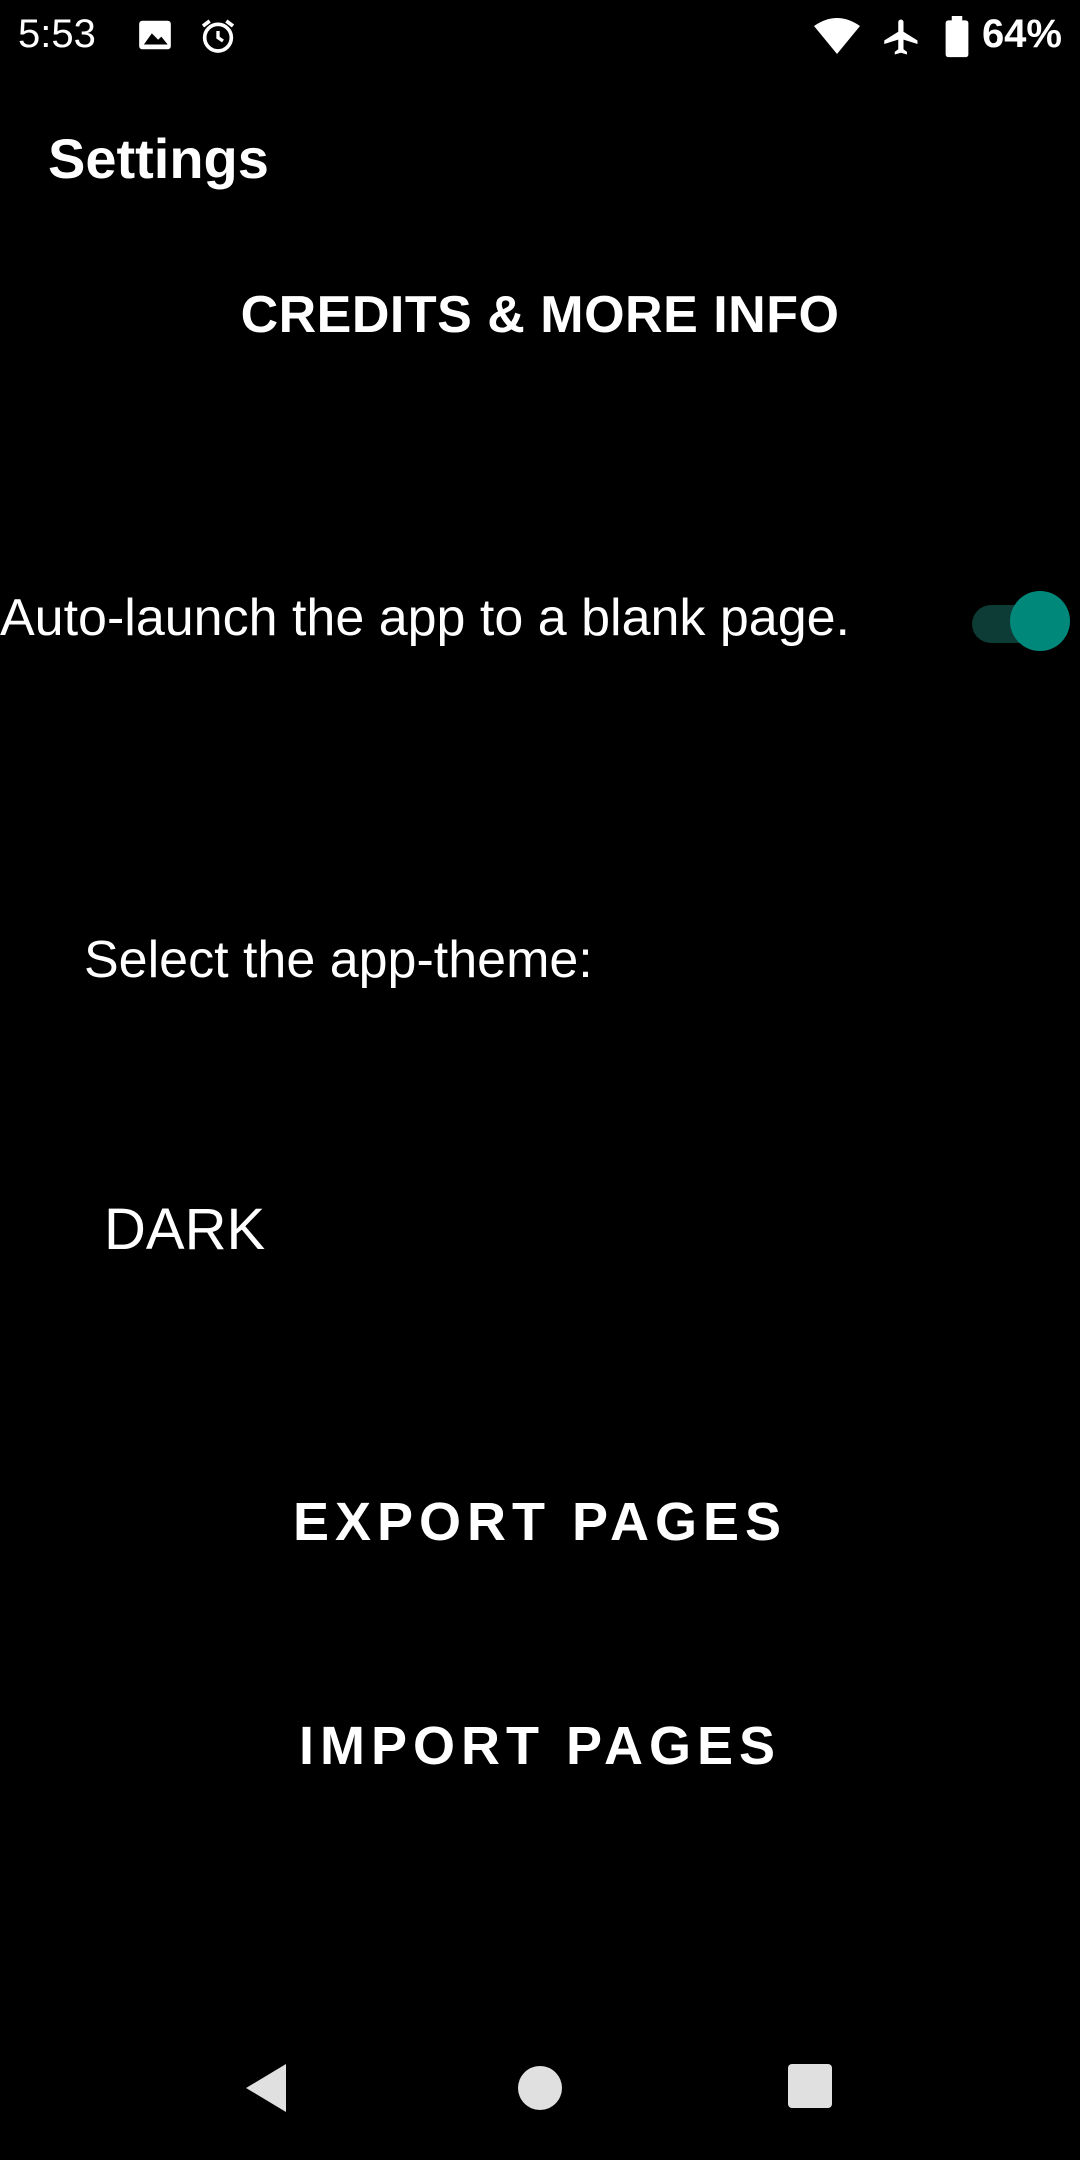  Describe the element at coordinates (810, 2088) in the screenshot. I see `recents-icon` at that location.